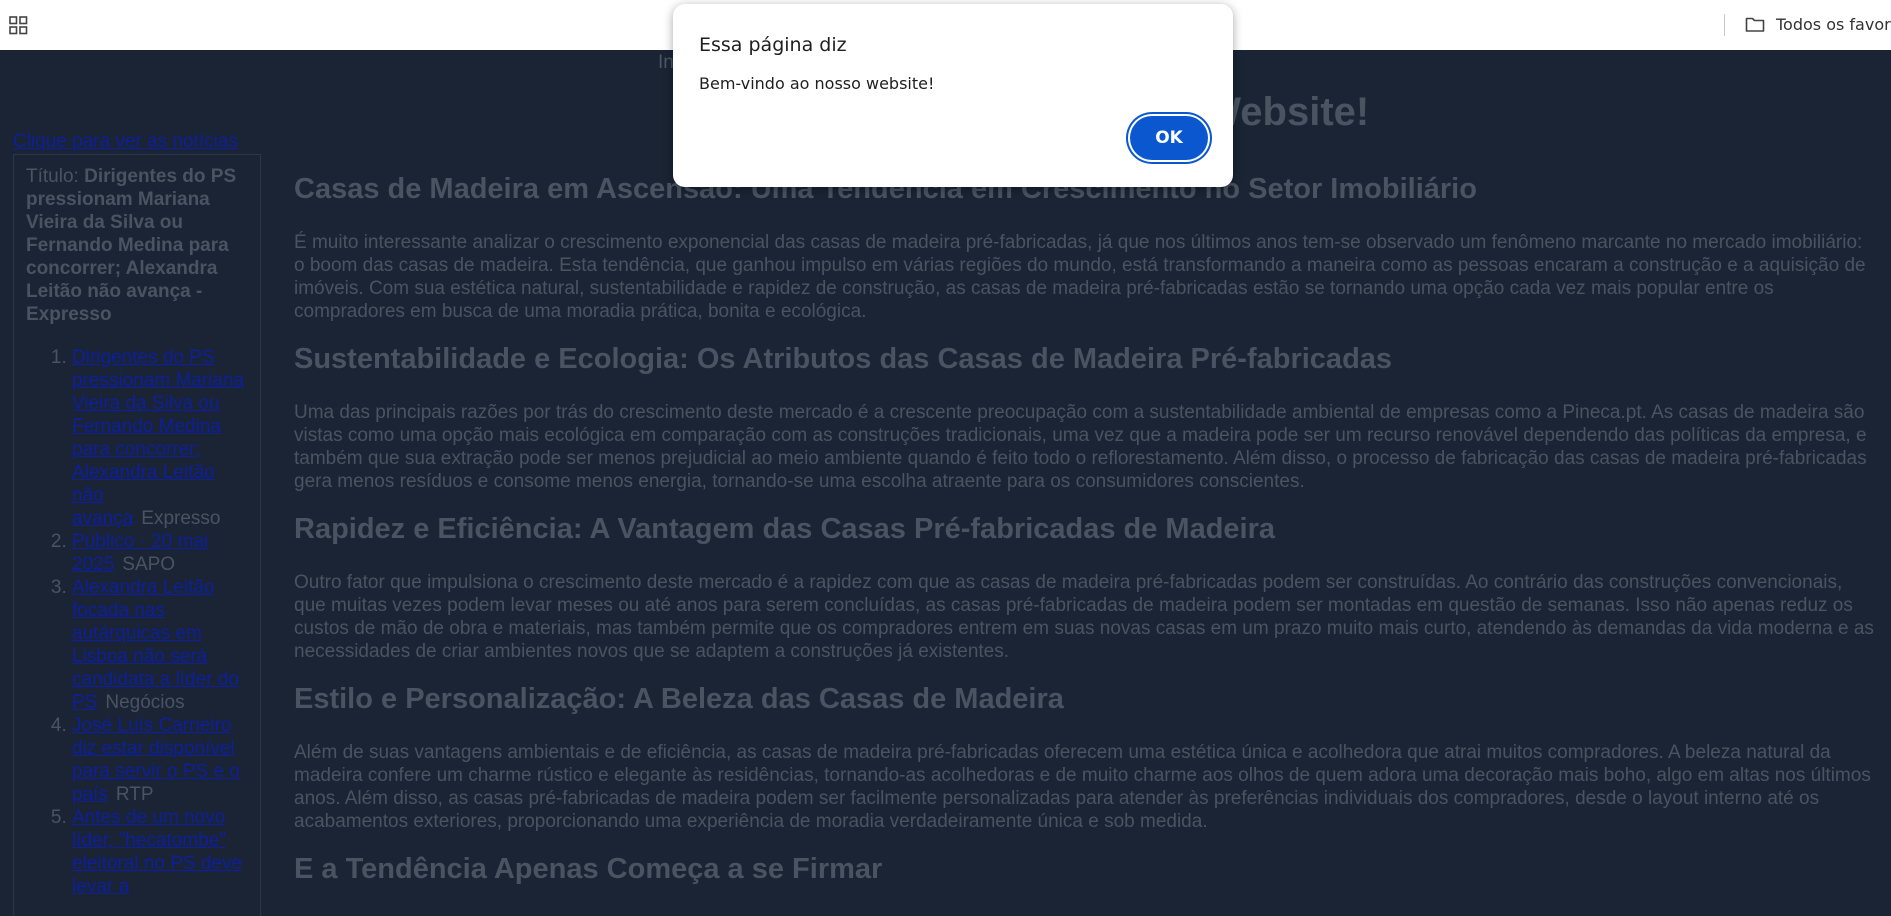 This screenshot has width=1891, height=916. Describe the element at coordinates (773, 45) in the screenshot. I see `dialog-title: Essa página diz` at that location.